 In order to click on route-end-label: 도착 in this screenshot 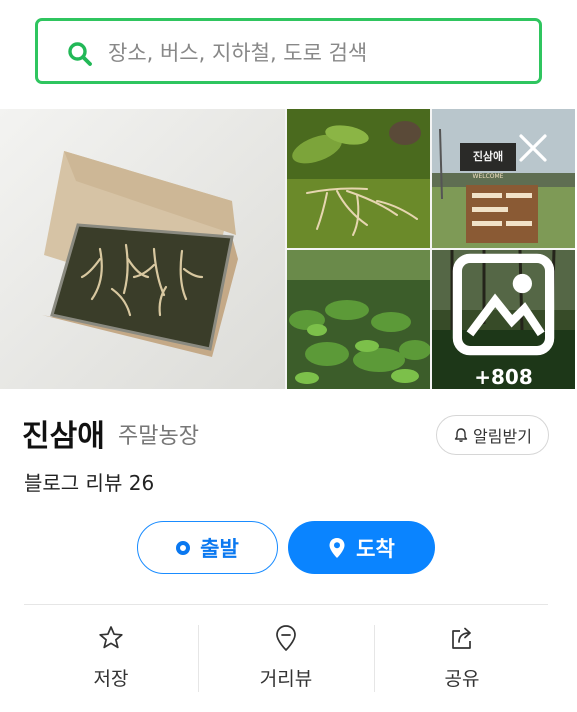, I will do `click(375, 548)`.